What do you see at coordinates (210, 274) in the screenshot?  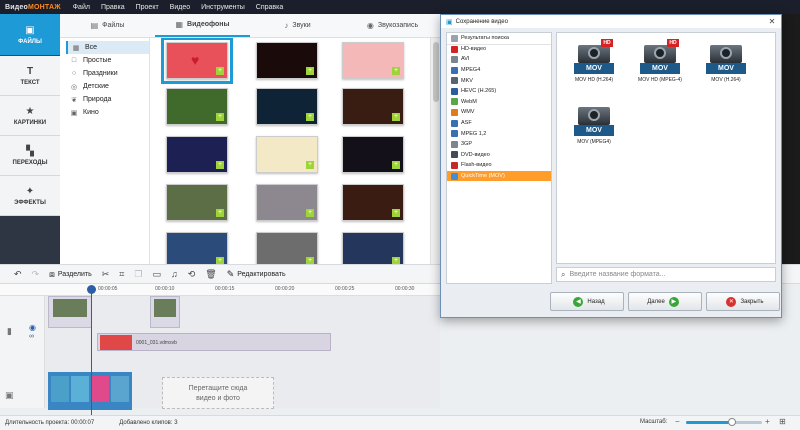 I see `delete-icon: 🗑` at bounding box center [210, 274].